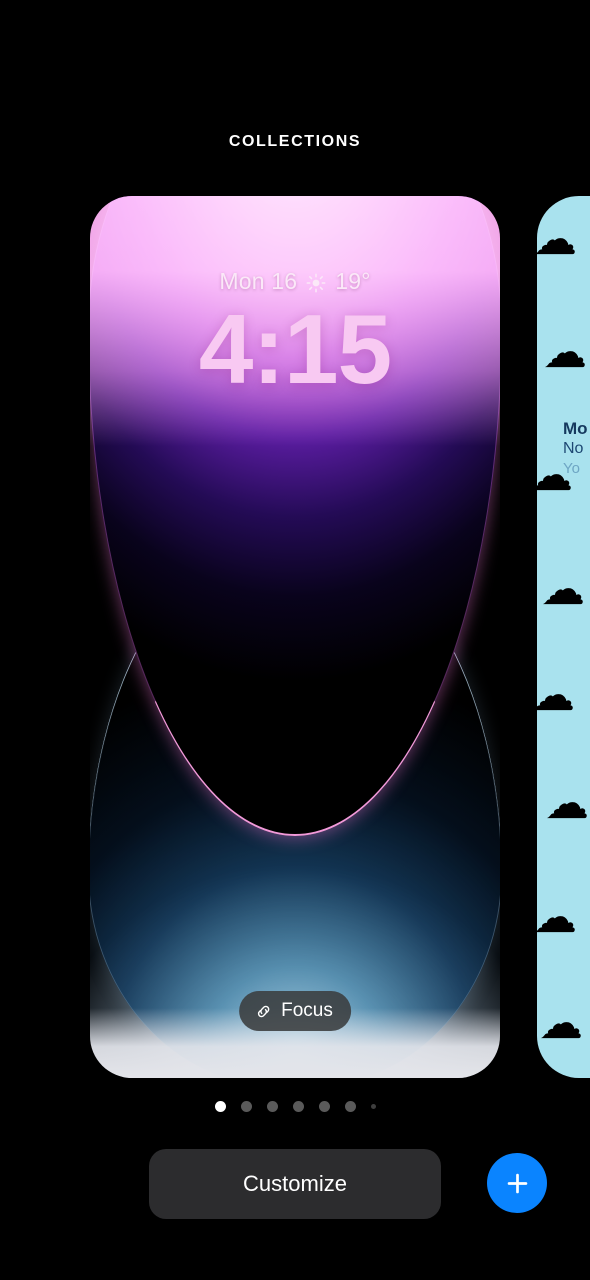  Describe the element at coordinates (563, 637) in the screenshot. I see `wallpaper-card-clouds: ☁ ☁ ☁ ☁ ☁ ☁ ☁ ☁ Mo No Yo` at that location.